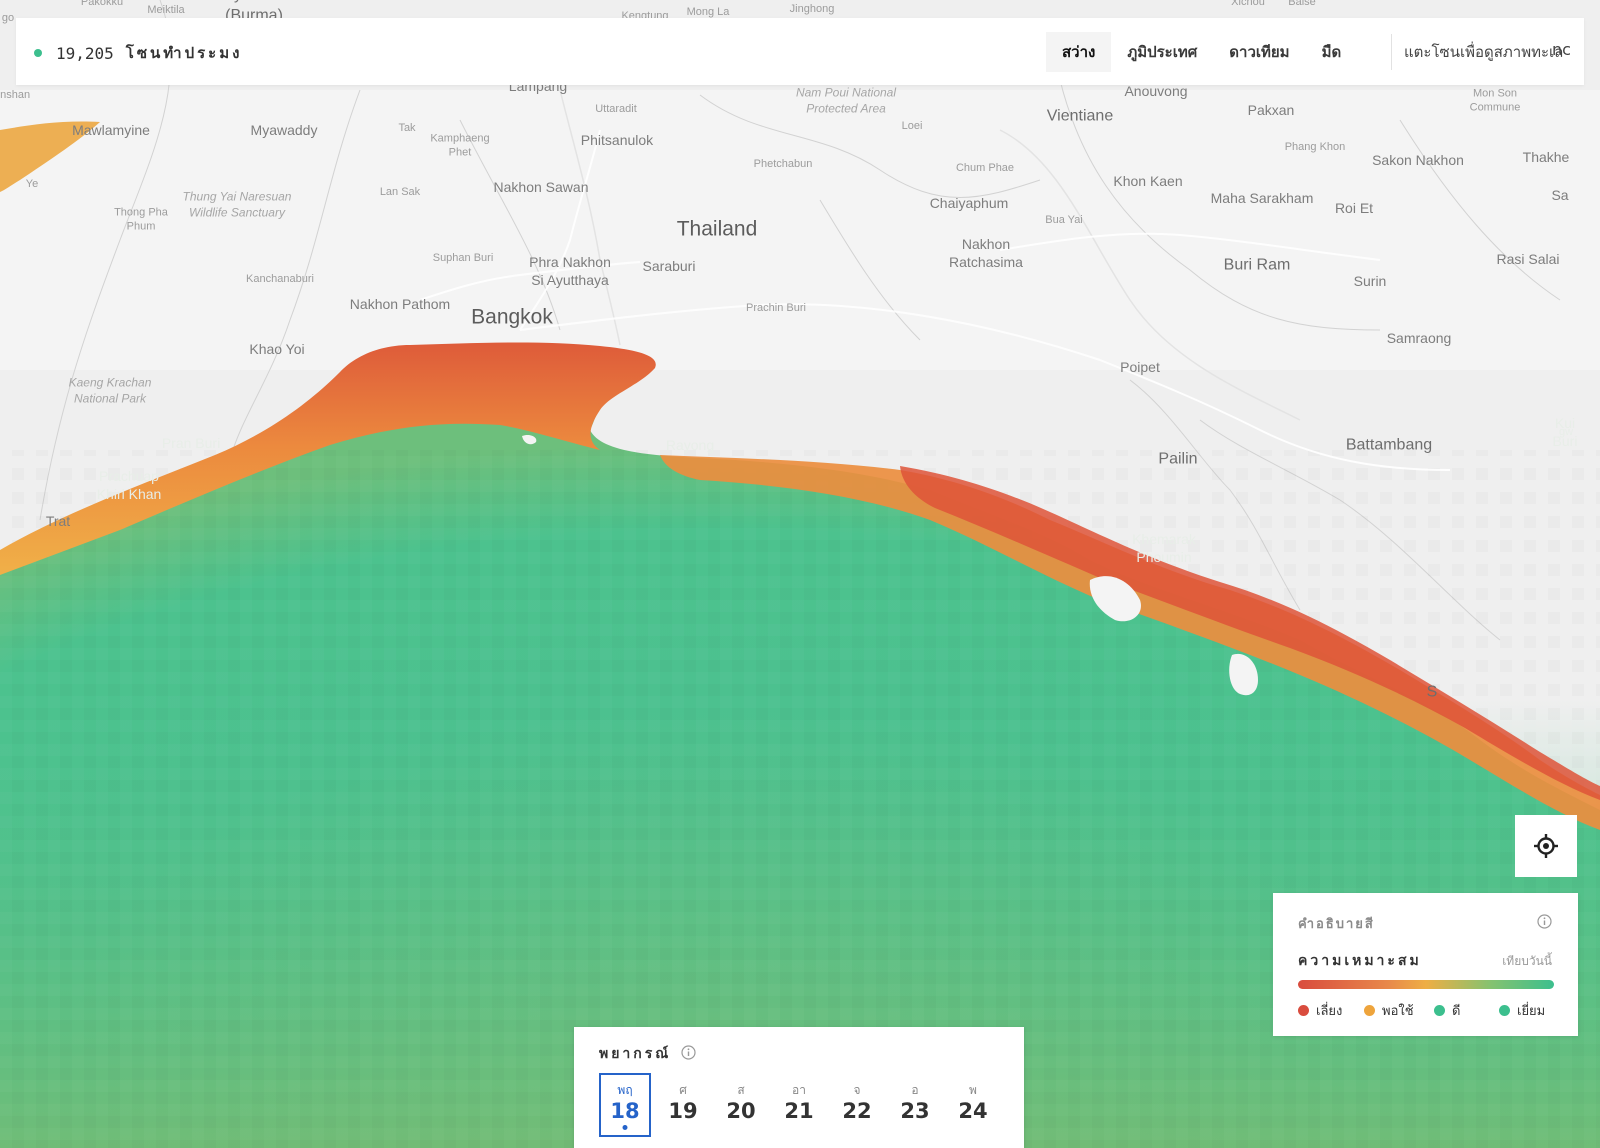  What do you see at coordinates (570, 270) in the screenshot?
I see `map-place-label: Phra Nakhon Si Ayutthaya` at bounding box center [570, 270].